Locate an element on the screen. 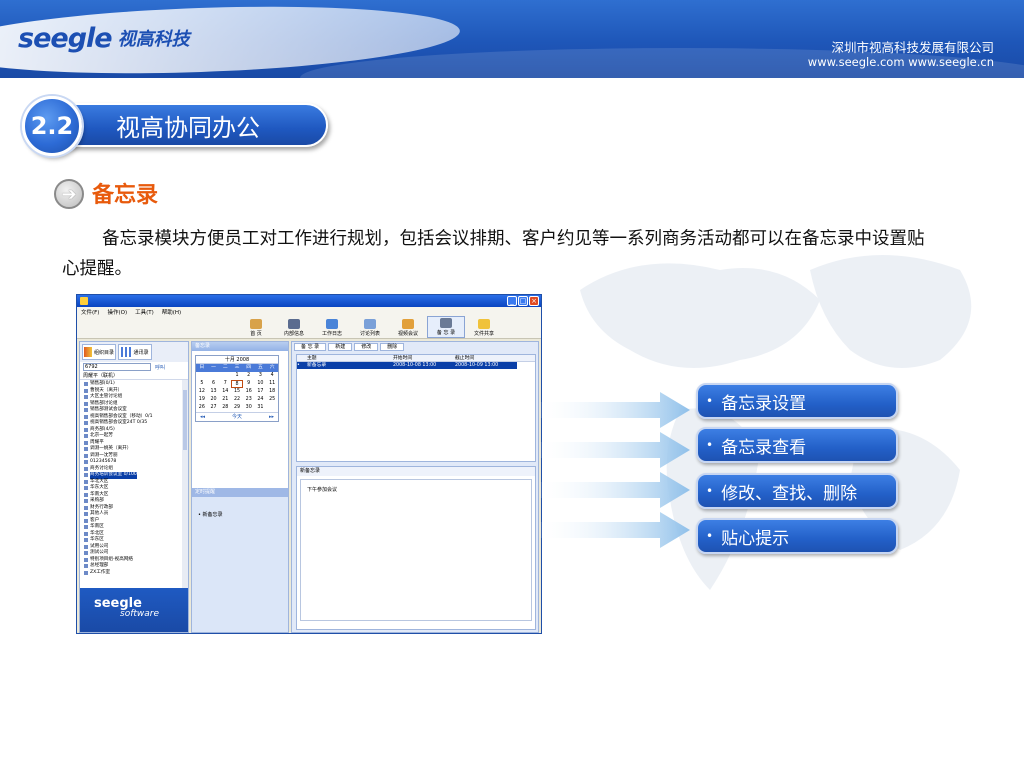  toolbar-file-share-button: 文件共享 is located at coordinates (484, 327).